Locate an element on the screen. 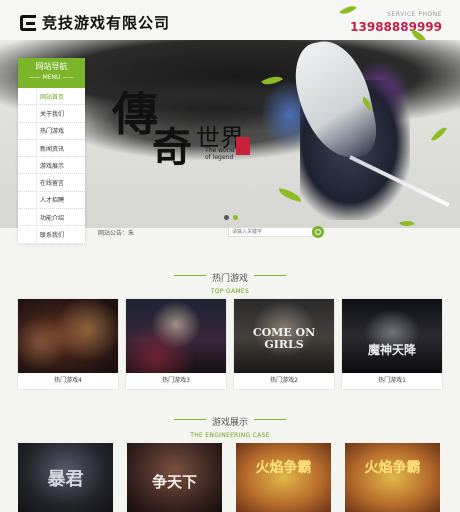 This screenshot has height=512, width=460. slider-dots is located at coordinates (231, 217).